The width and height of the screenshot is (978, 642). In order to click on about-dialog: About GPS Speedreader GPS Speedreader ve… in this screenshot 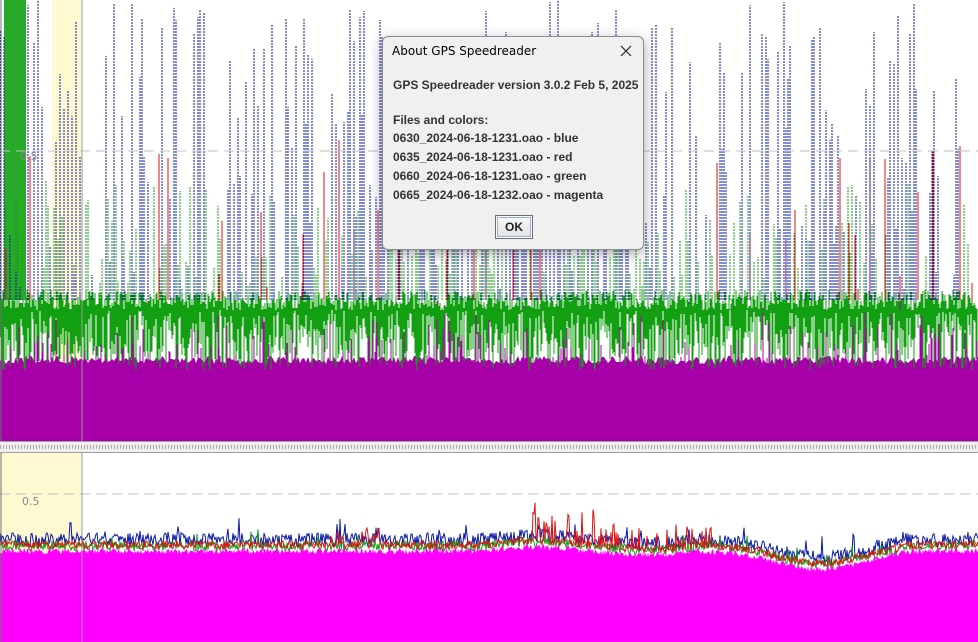, I will do `click(513, 143)`.